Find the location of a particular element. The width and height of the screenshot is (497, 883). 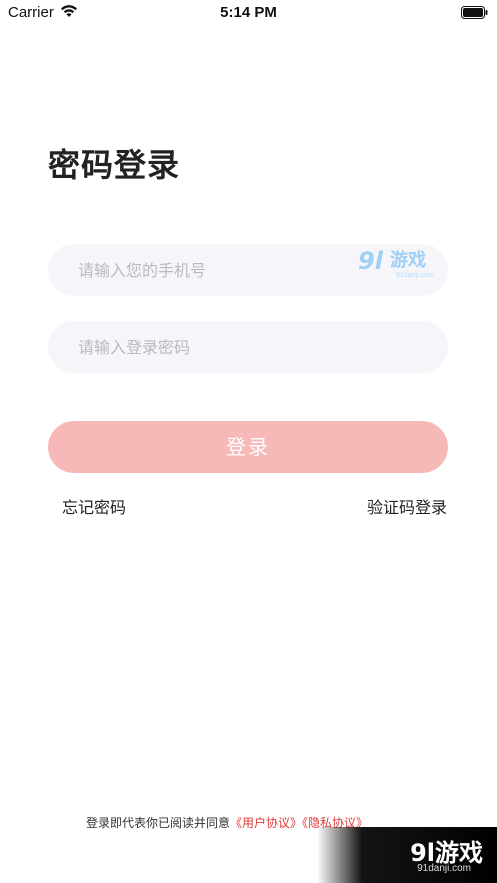

clock-time: 5:14 PM is located at coordinates (248, 12).